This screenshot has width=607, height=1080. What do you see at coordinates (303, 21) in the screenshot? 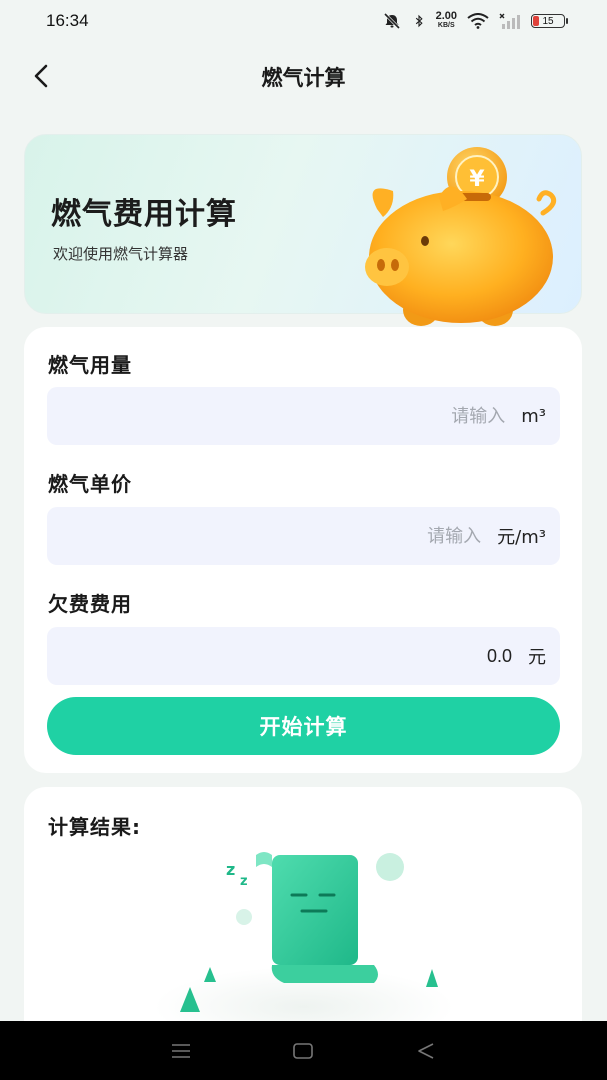
I see `status-bar: 16:34 2.00 KB/S 15` at bounding box center [303, 21].